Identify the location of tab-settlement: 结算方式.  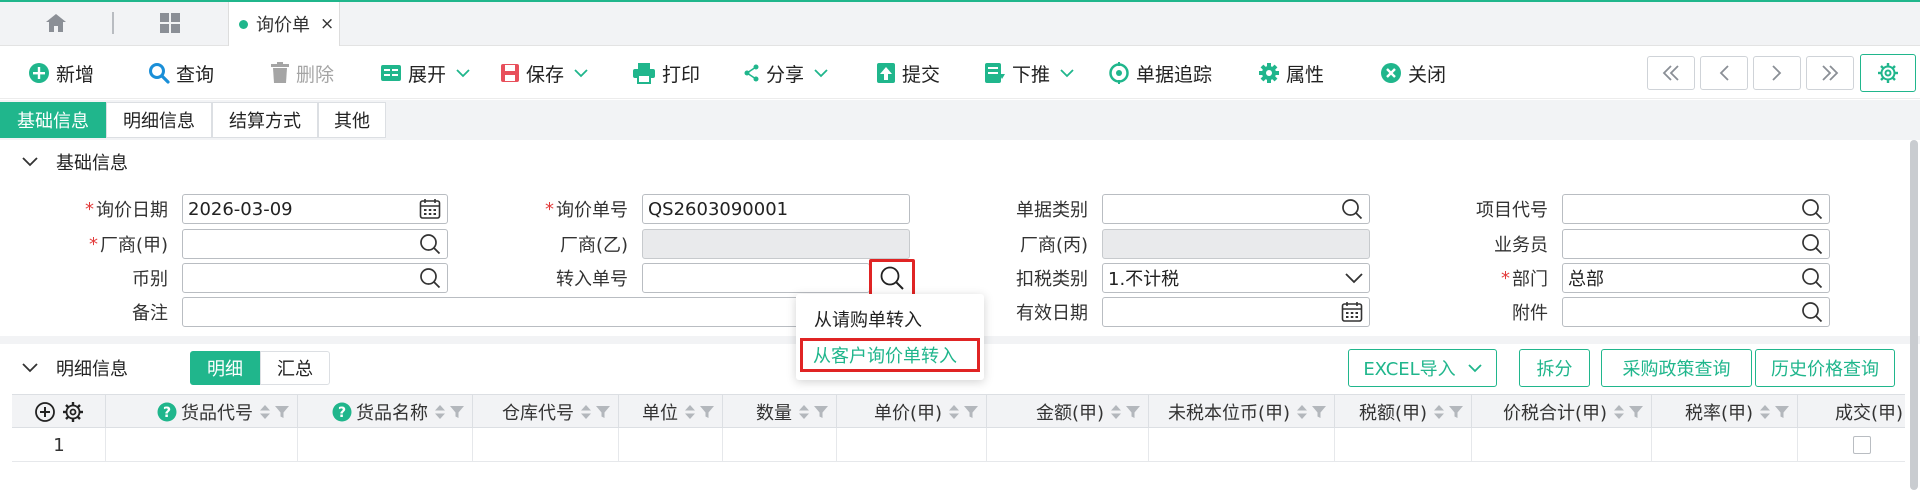
(265, 120).